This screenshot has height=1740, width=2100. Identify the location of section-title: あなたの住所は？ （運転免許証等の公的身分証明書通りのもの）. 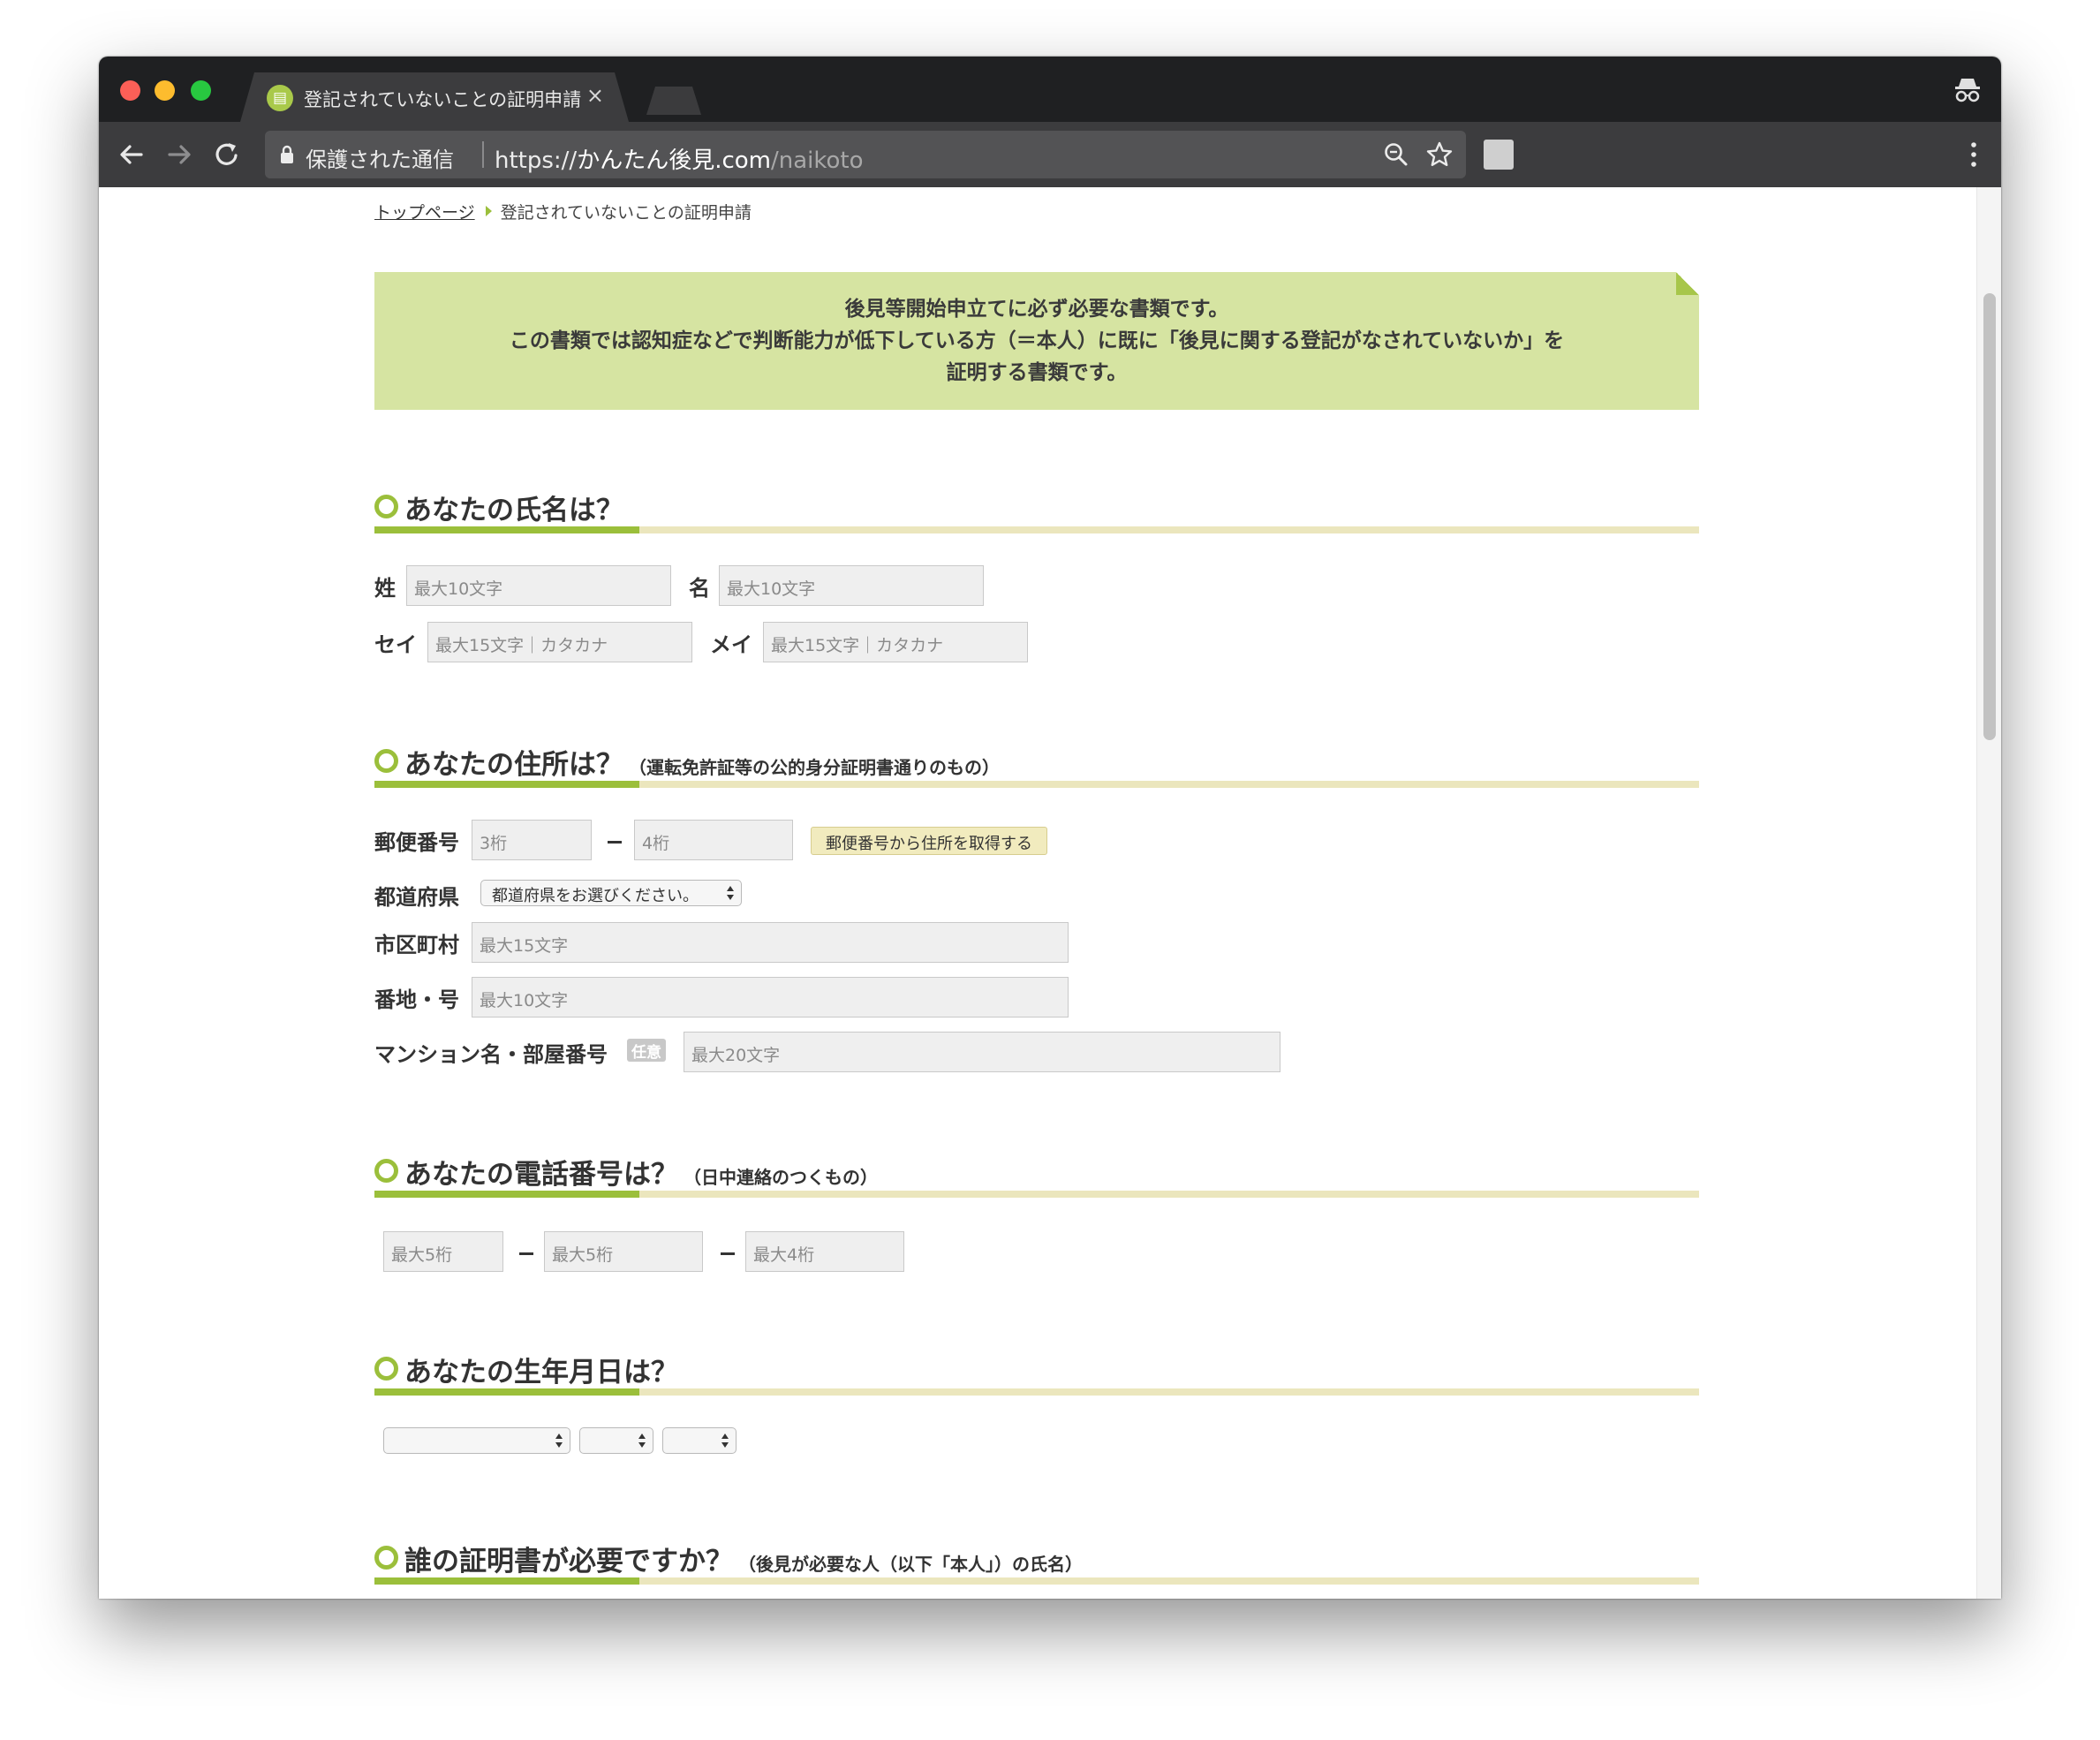
(702, 762).